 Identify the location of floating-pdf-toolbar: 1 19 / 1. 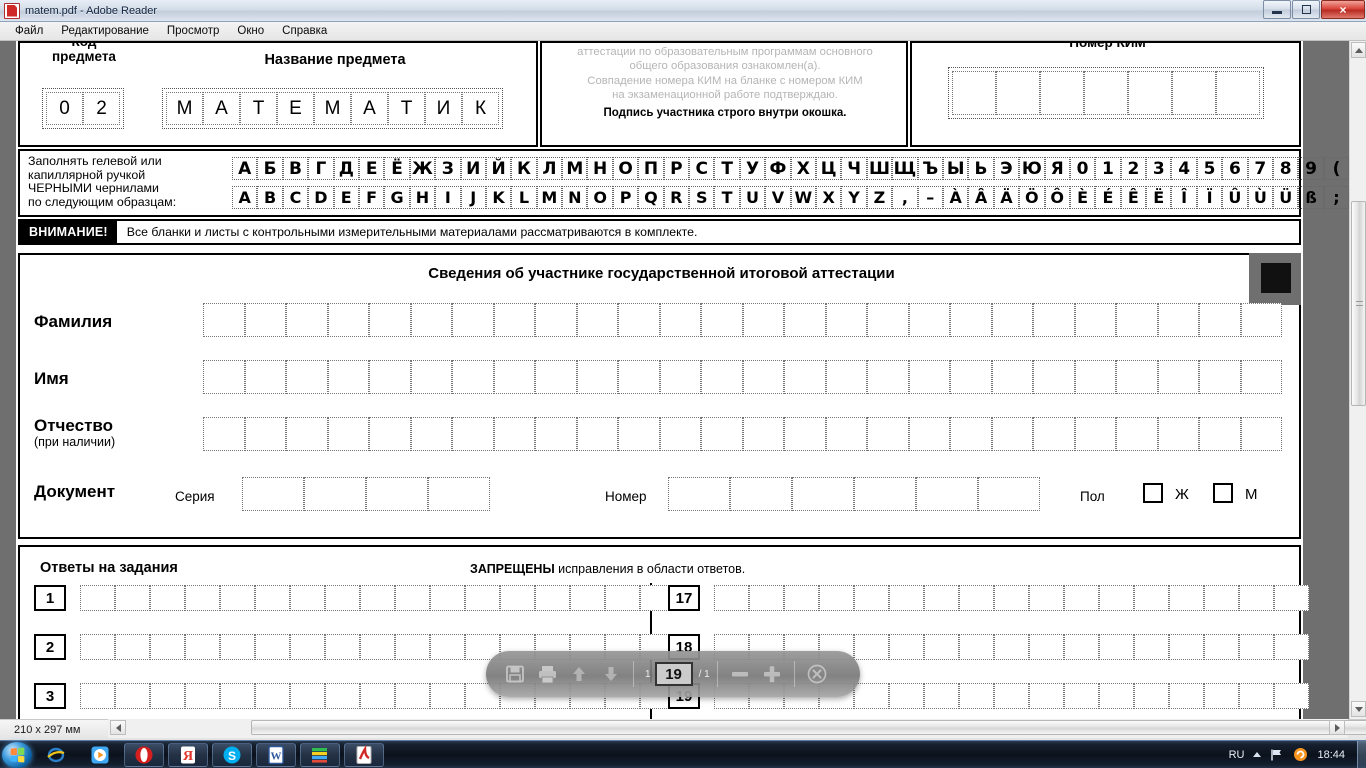
(673, 674).